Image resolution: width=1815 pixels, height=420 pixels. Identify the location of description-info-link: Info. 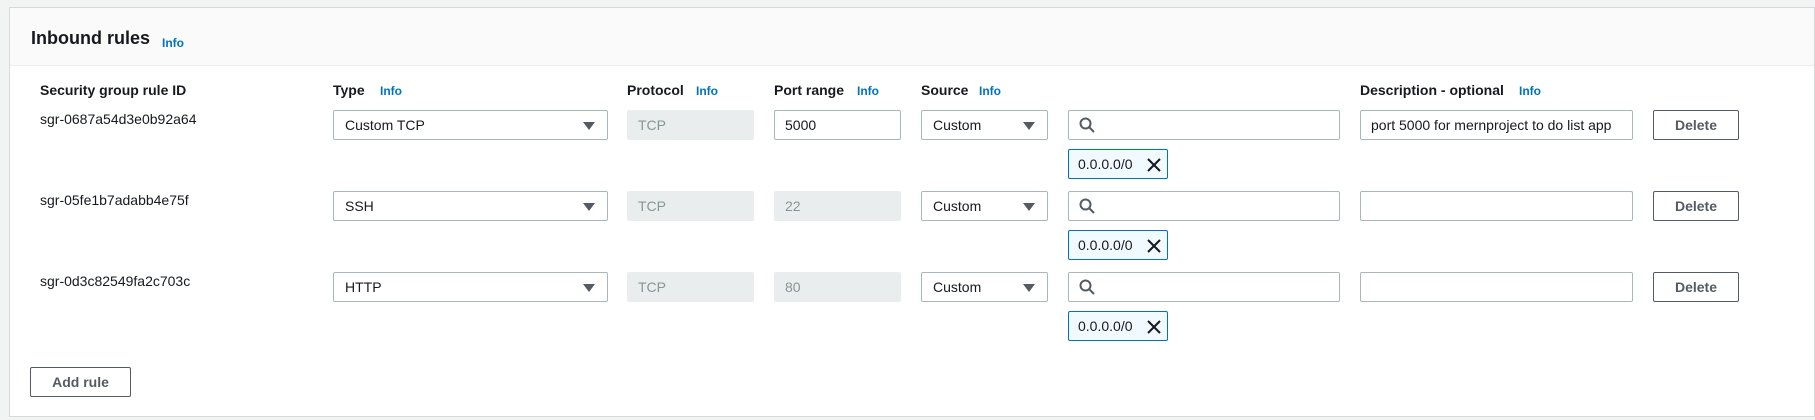
(1530, 91).